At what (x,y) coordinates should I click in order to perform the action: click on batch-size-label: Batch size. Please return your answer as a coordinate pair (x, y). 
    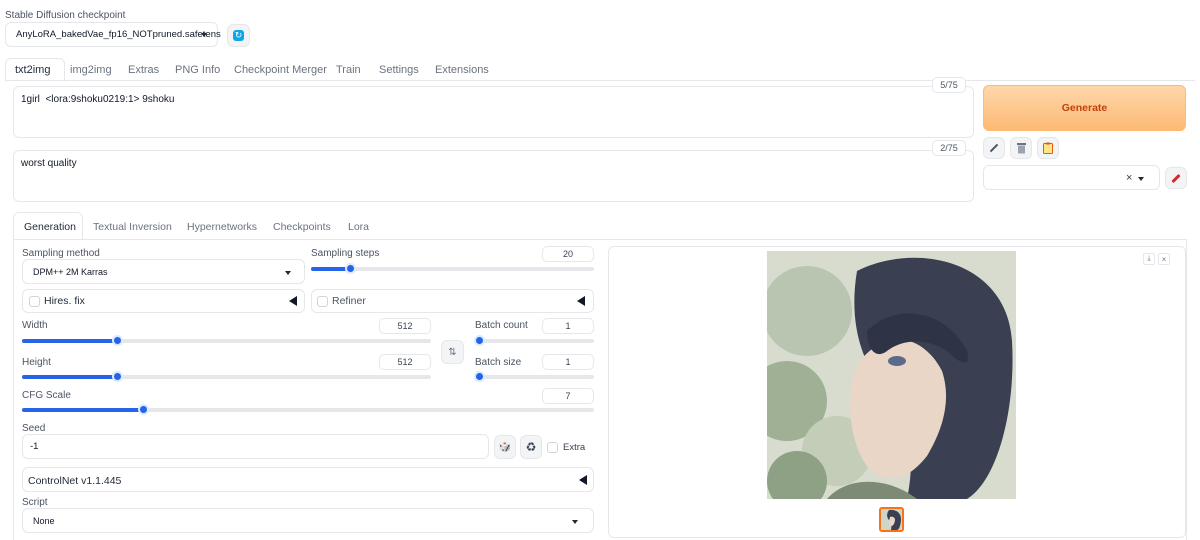
    Looking at the image, I should click on (498, 362).